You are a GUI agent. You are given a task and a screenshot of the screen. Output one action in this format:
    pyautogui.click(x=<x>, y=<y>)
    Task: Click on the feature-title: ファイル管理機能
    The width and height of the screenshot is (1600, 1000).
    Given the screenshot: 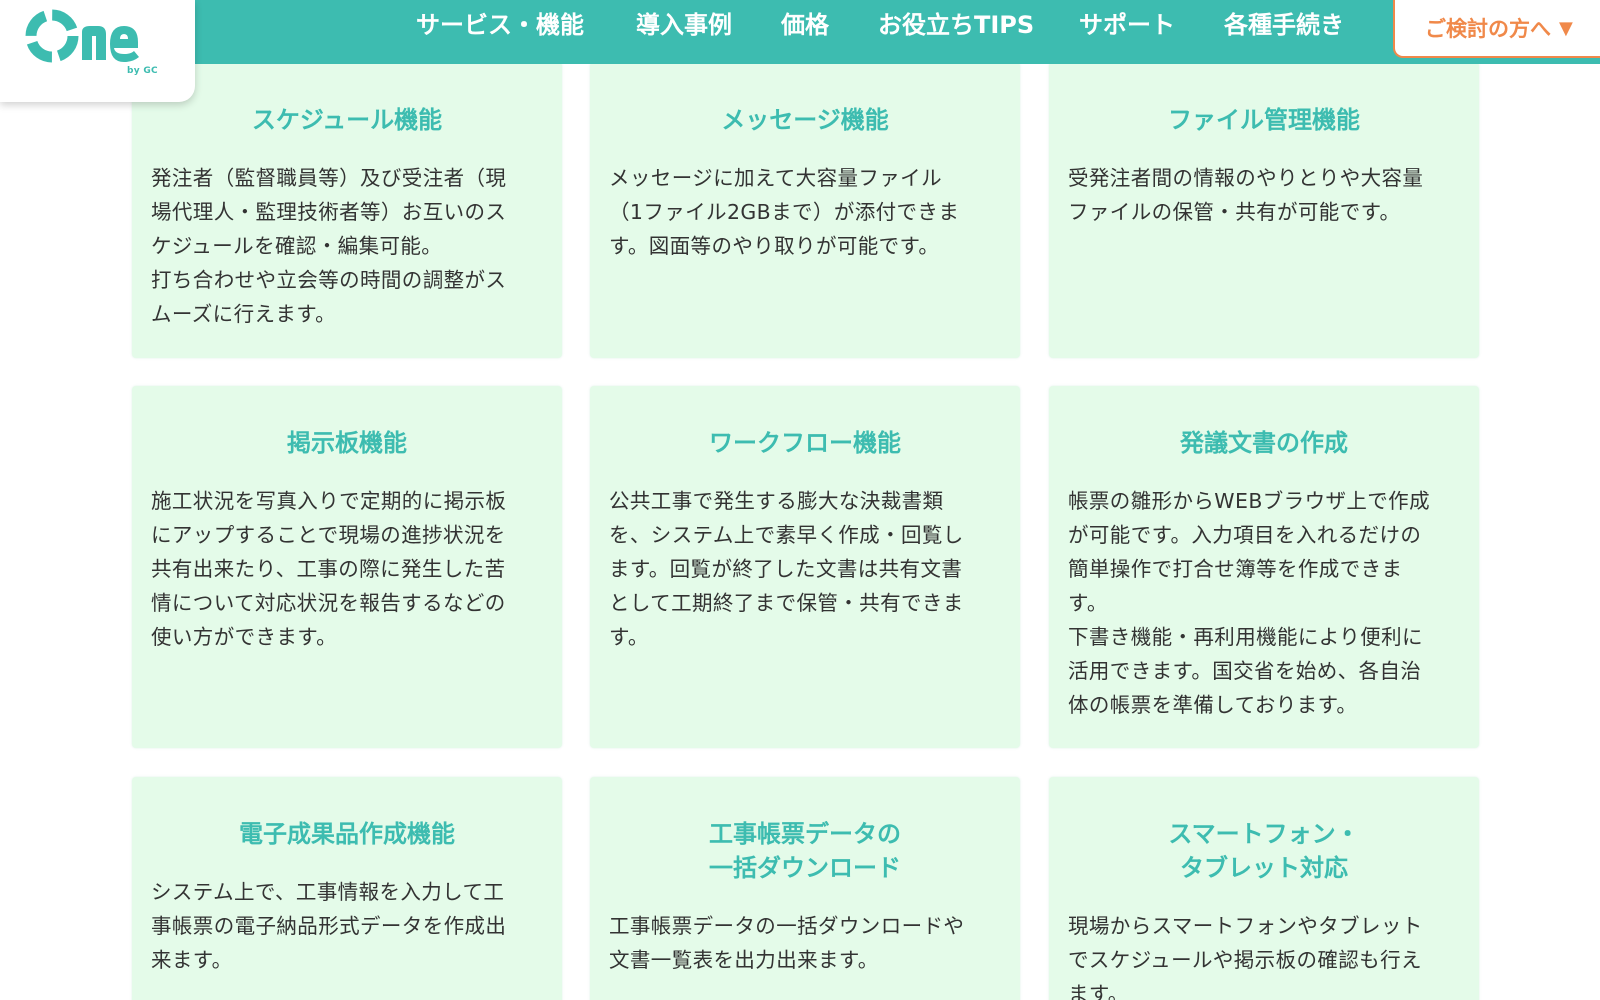 What is the action you would take?
    pyautogui.click(x=1264, y=120)
    